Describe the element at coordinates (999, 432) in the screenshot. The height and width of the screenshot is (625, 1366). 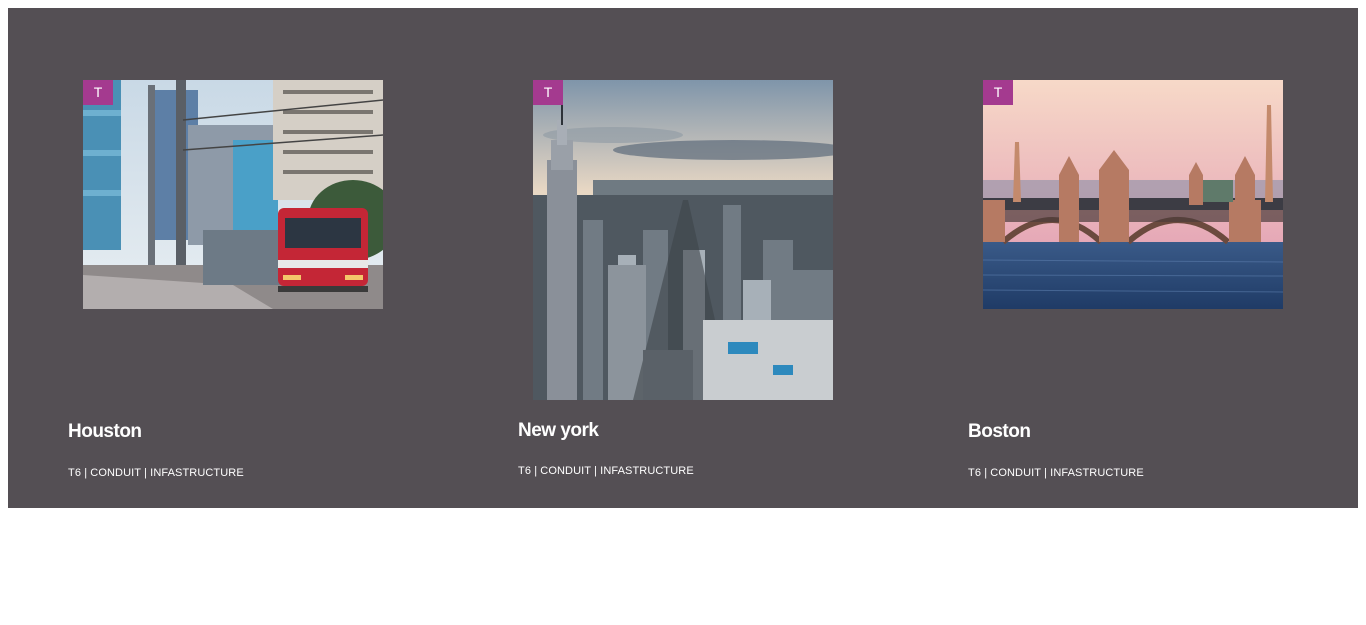
I see `city-title: Boston` at that location.